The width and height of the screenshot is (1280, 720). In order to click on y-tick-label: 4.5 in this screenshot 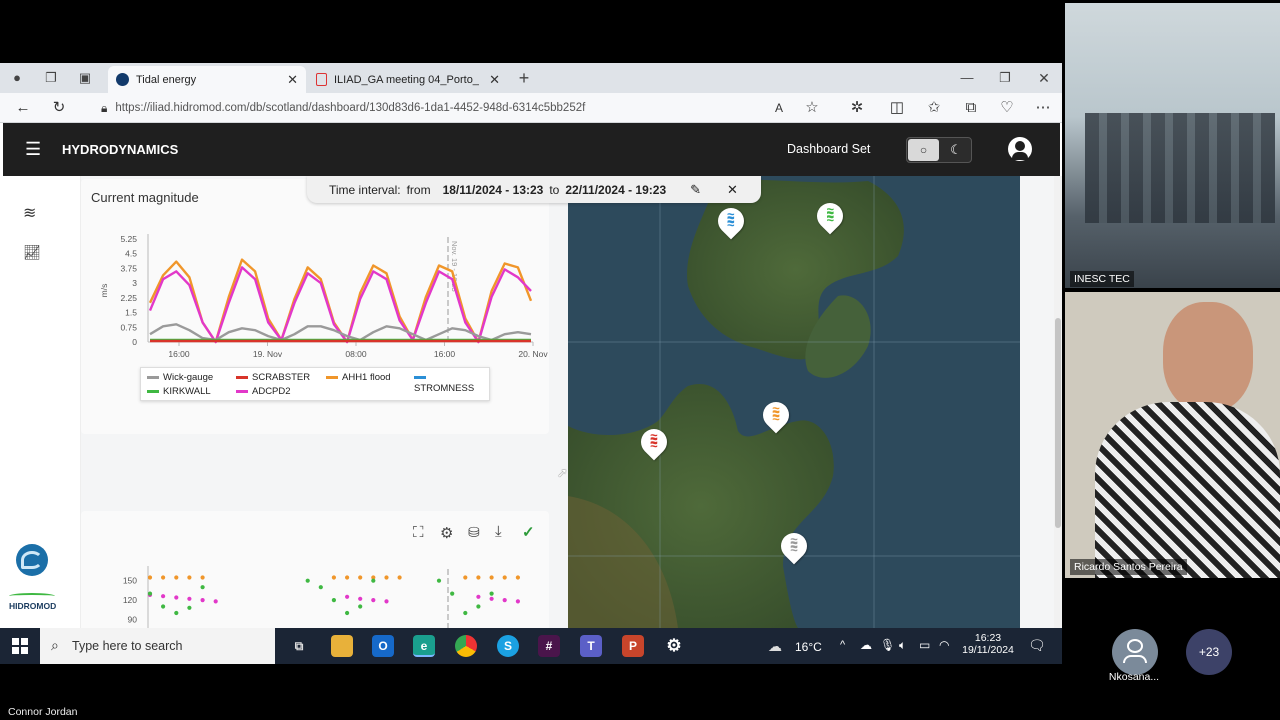, I will do `click(131, 254)`.